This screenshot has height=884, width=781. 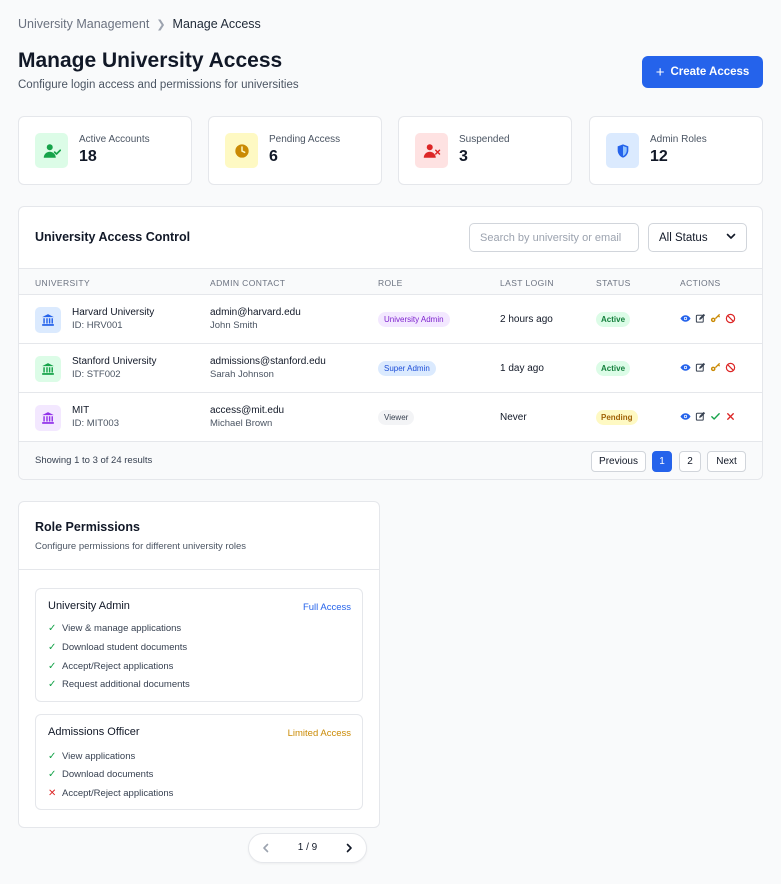 What do you see at coordinates (242, 374) in the screenshot?
I see `contact-name: Sarah Johnson` at bounding box center [242, 374].